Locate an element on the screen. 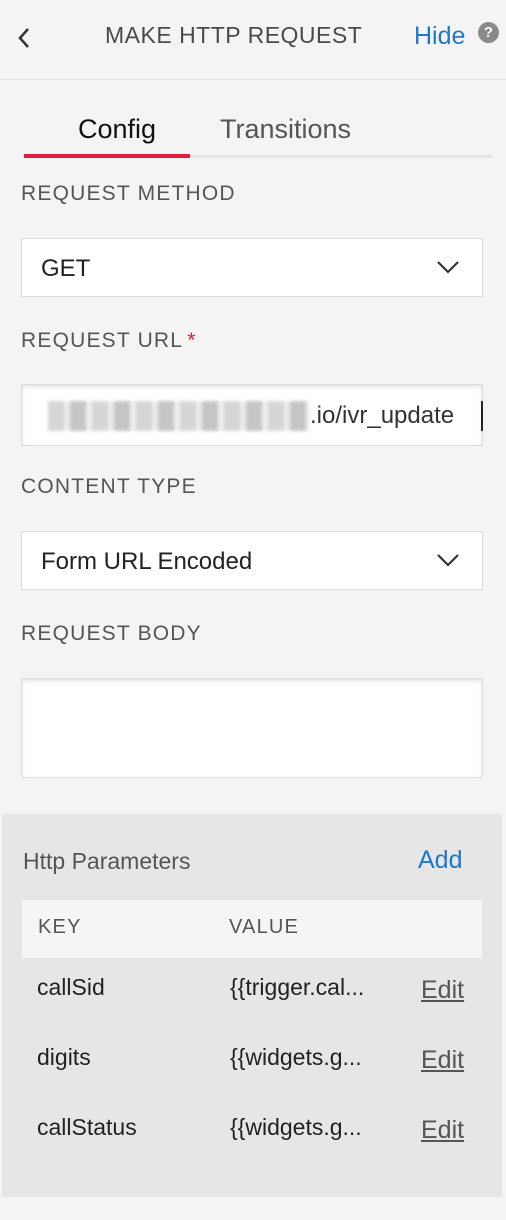  hide-link: Hide is located at coordinates (439, 36).